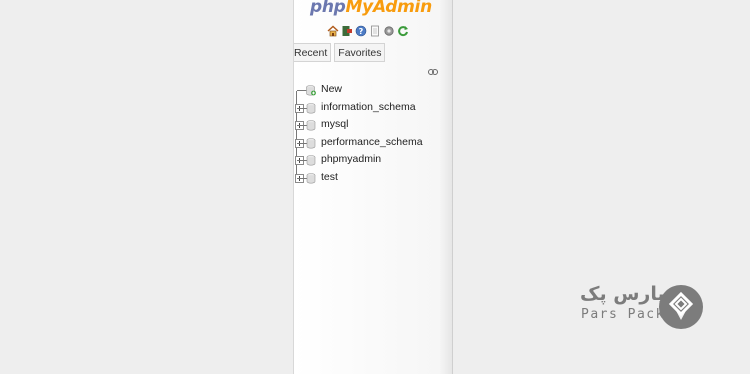 This screenshot has height=374, width=750. I want to click on tab-favorites: Favorites, so click(360, 52).